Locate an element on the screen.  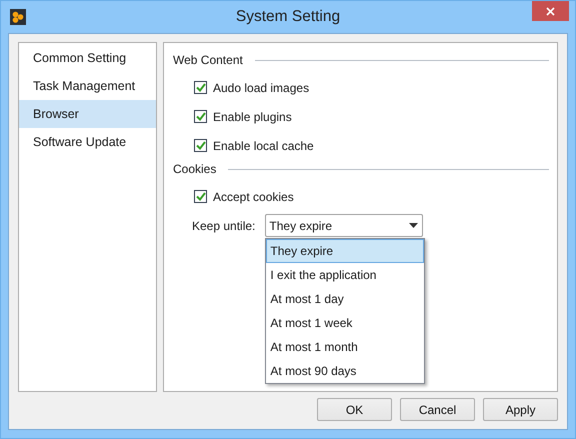
caret-icon is located at coordinates (413, 225).